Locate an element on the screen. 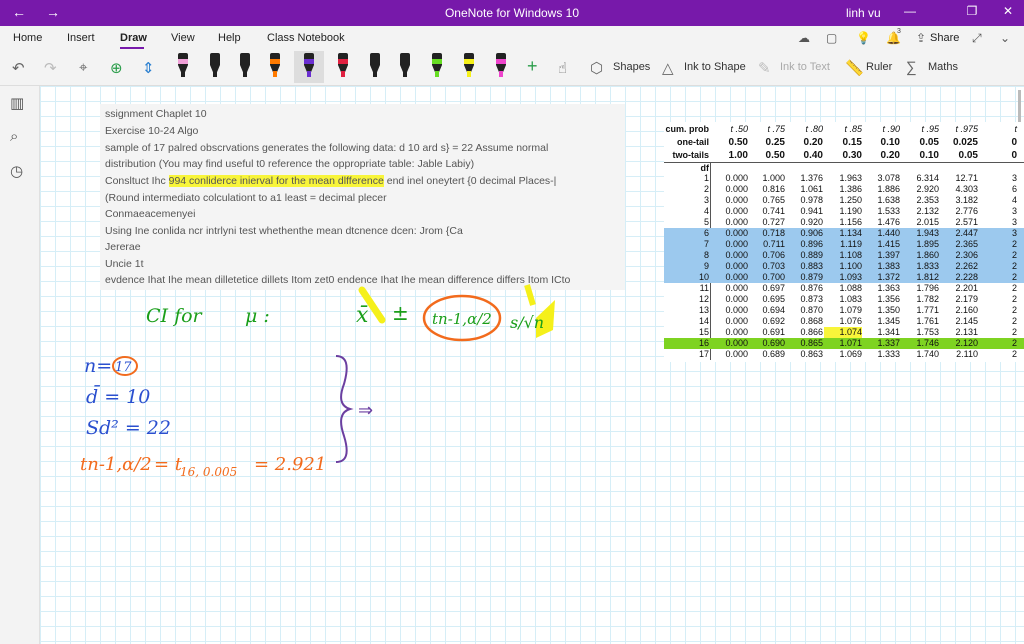  ink-arrow: ⇒ is located at coordinates (365, 410).